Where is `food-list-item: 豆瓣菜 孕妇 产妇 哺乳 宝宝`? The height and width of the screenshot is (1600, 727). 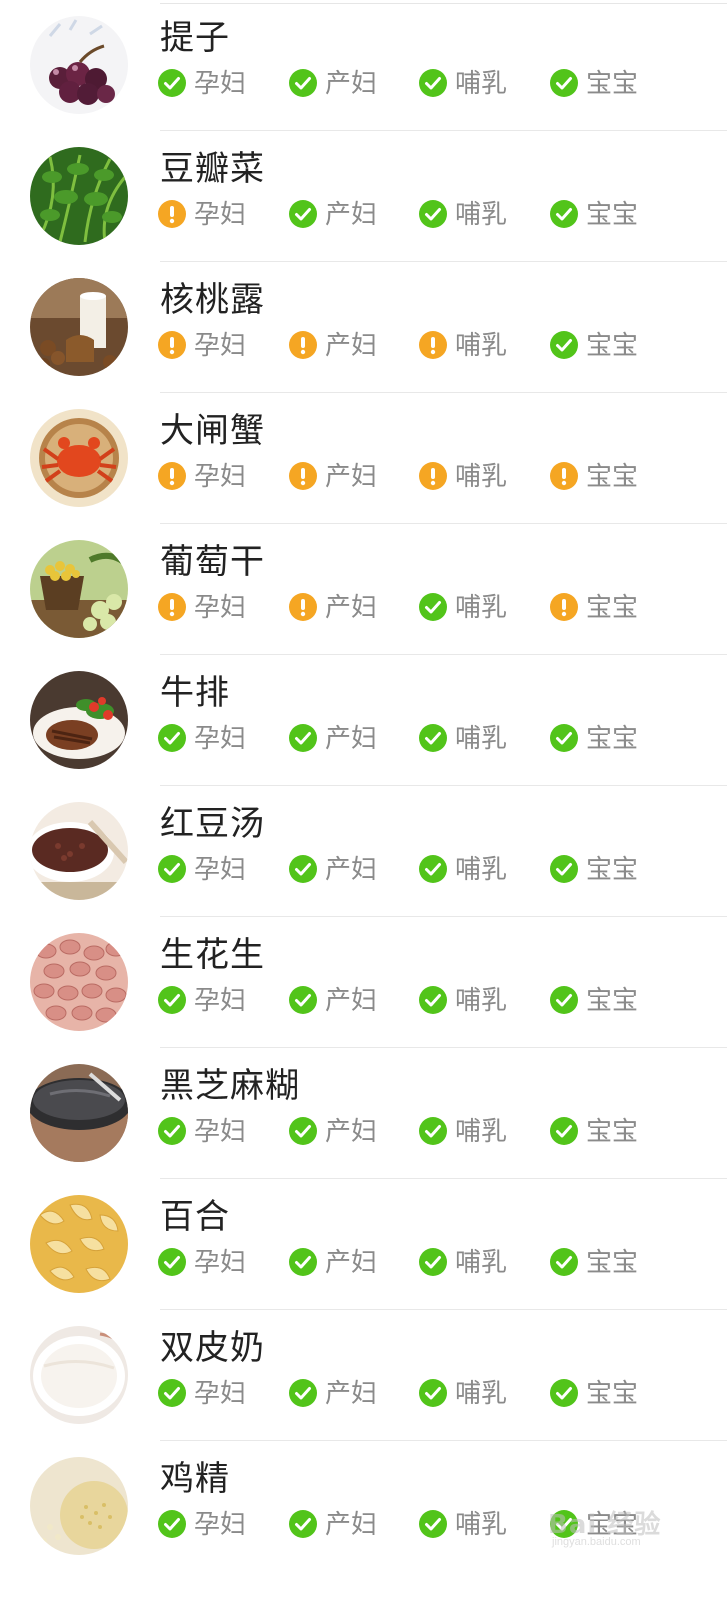
food-list-item: 豆瓣菜 孕妇 产妇 哺乳 宝宝 is located at coordinates (363, 196).